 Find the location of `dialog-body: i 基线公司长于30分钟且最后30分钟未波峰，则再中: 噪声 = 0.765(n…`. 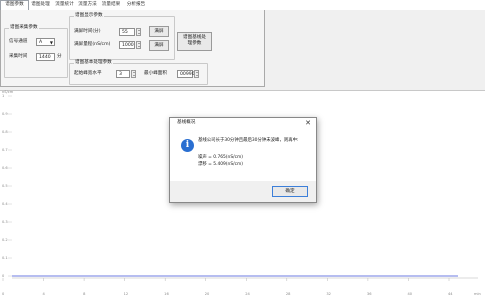

dialog-body: i 基线公司长于30分钟且最后30分钟未波峰，则再中: 噪声 = 0.765(n… is located at coordinates (243, 154).